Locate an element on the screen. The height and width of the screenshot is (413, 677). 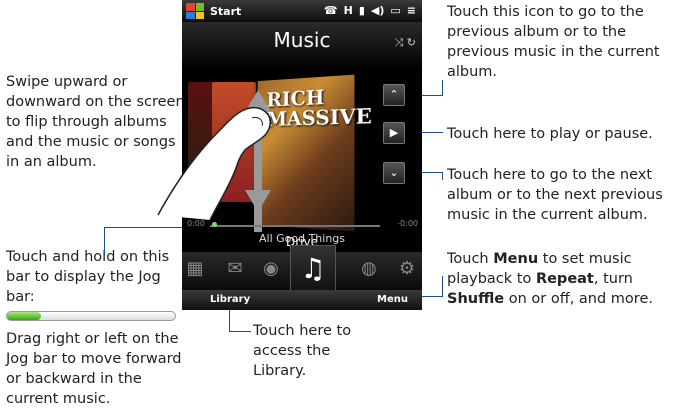
camera-icon: ◉ is located at coordinates (271, 269).